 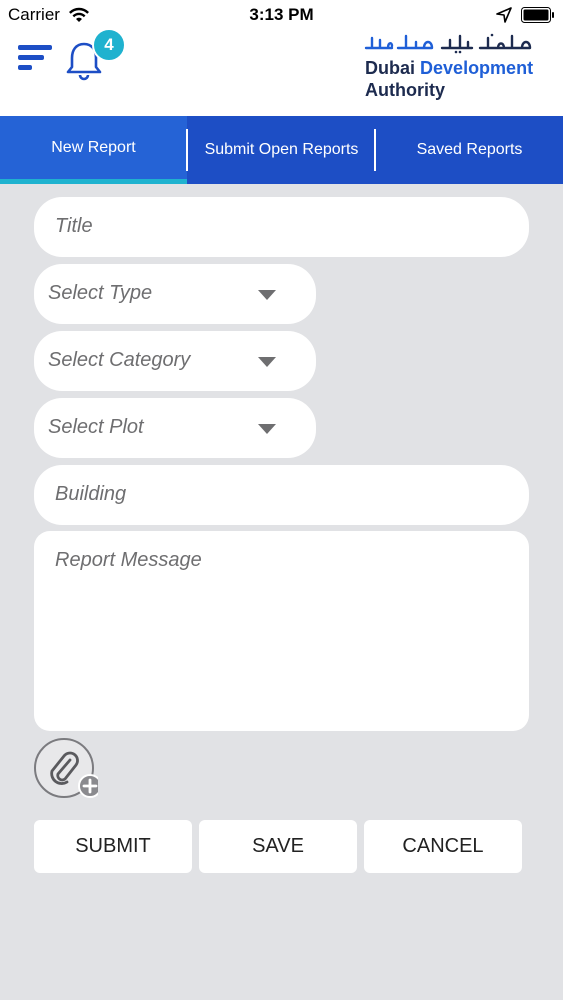 I want to click on submit-button: SUBMIT, so click(x=113, y=846).